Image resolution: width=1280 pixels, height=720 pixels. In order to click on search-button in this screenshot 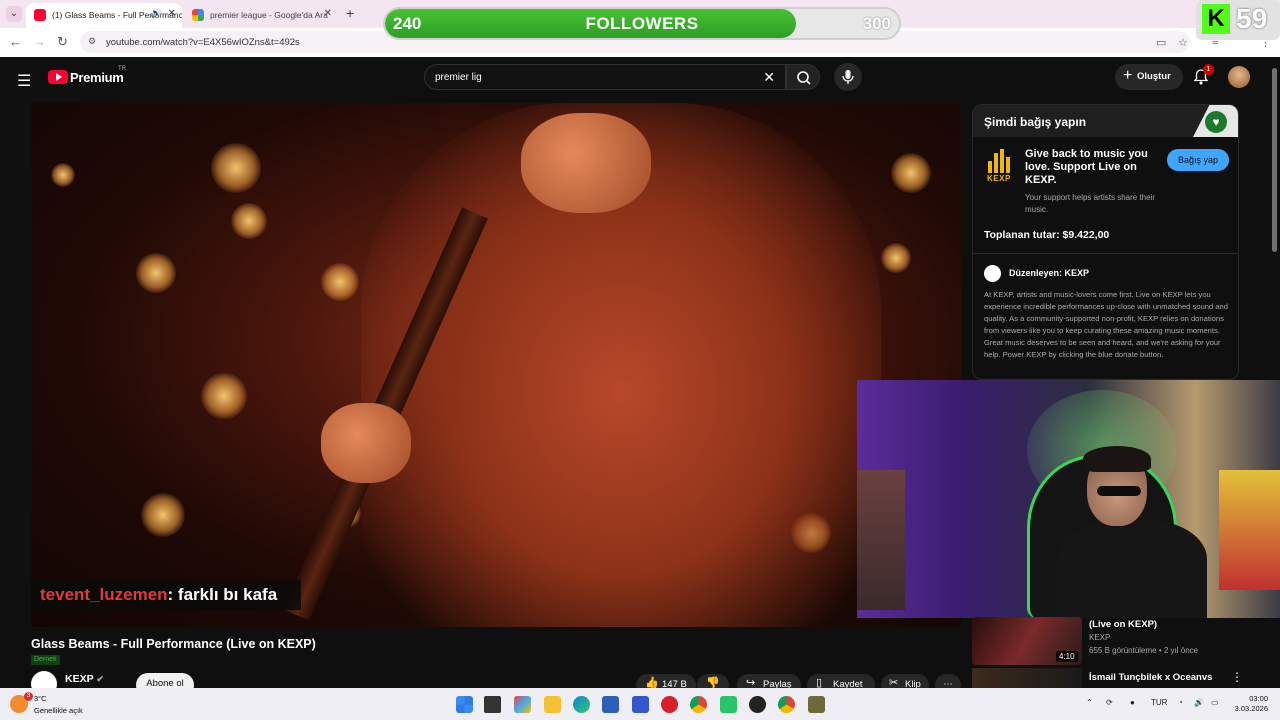, I will do `click(803, 77)`.